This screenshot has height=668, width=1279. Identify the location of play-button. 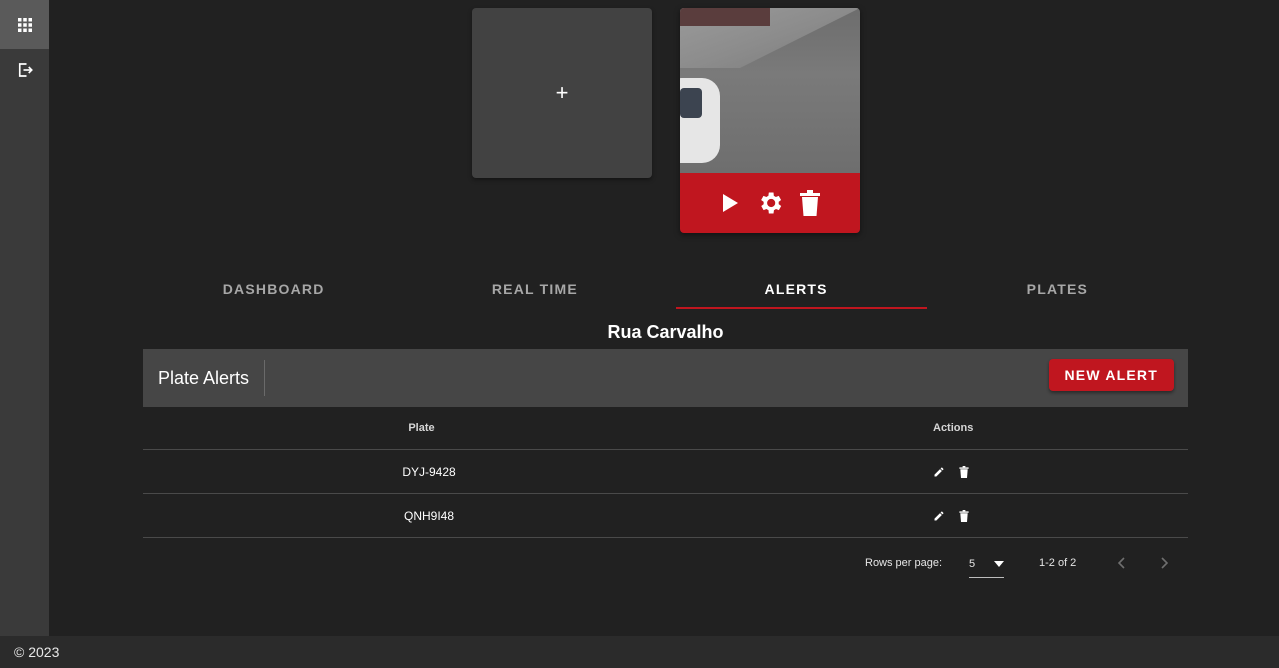
(730, 203).